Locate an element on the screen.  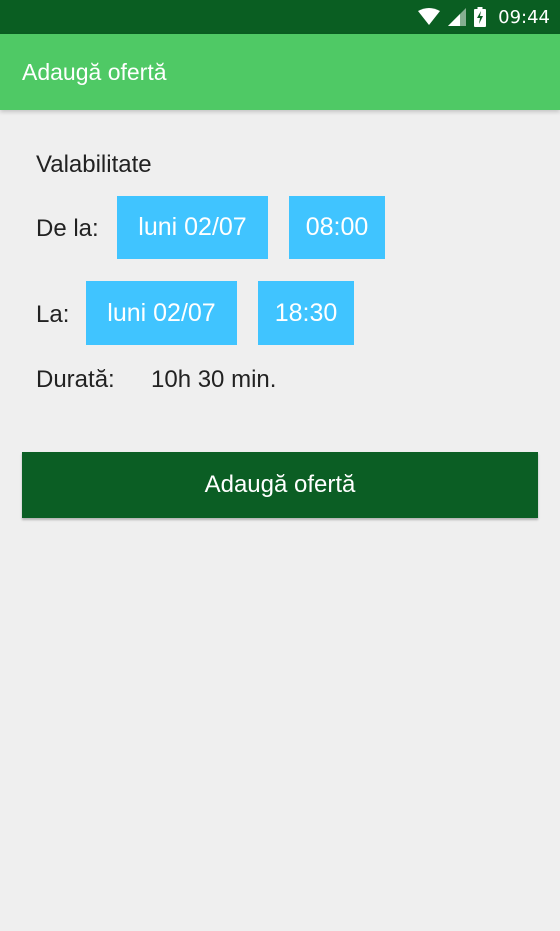
to-time-button: 18:30 is located at coordinates (306, 313).